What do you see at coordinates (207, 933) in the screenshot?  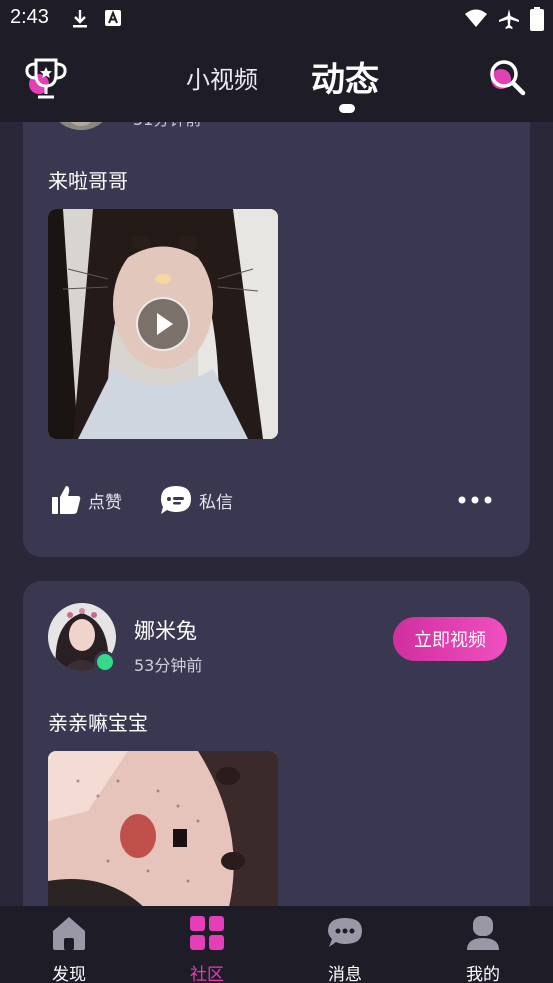 I see `grid-icon` at bounding box center [207, 933].